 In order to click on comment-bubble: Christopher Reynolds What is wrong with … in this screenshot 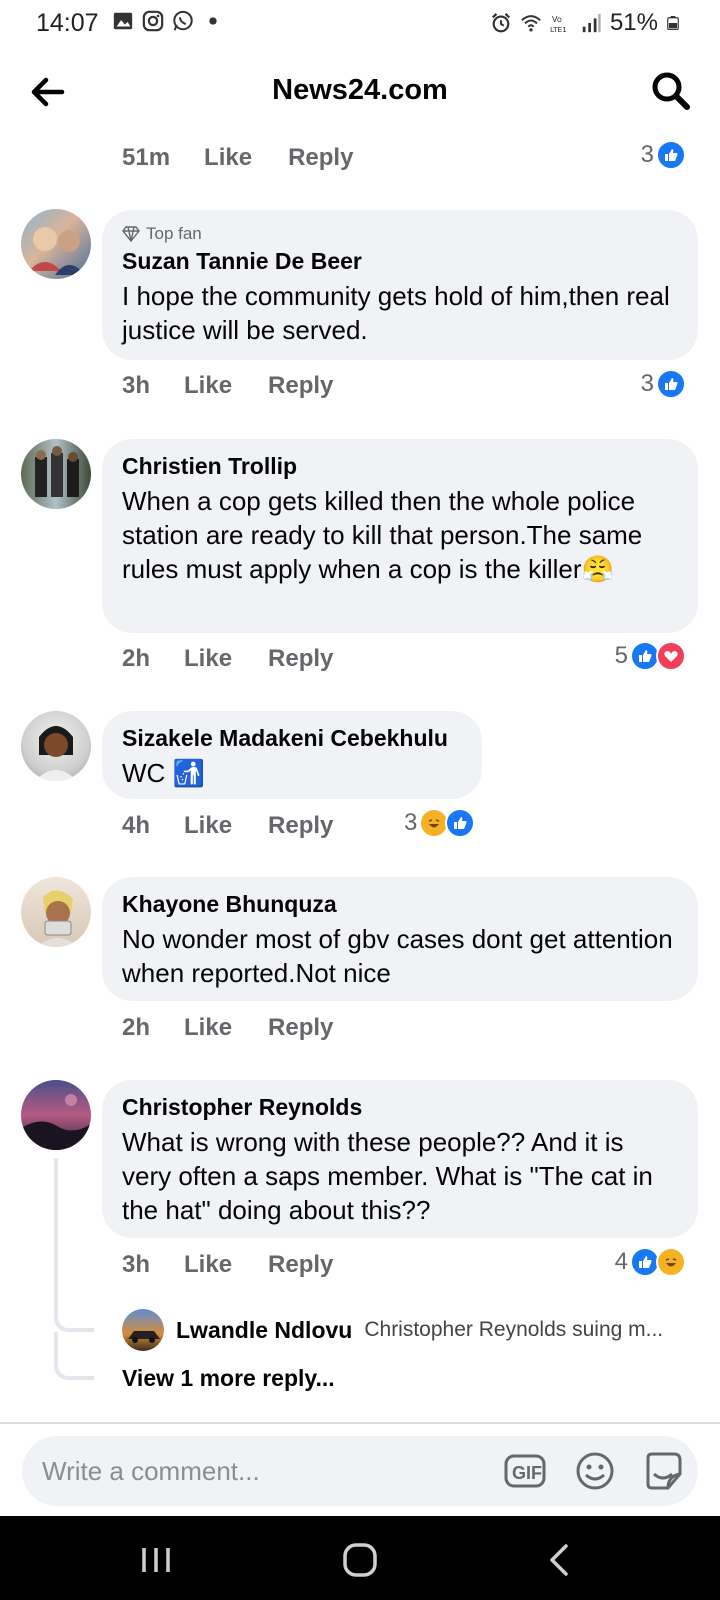, I will do `click(400, 1159)`.